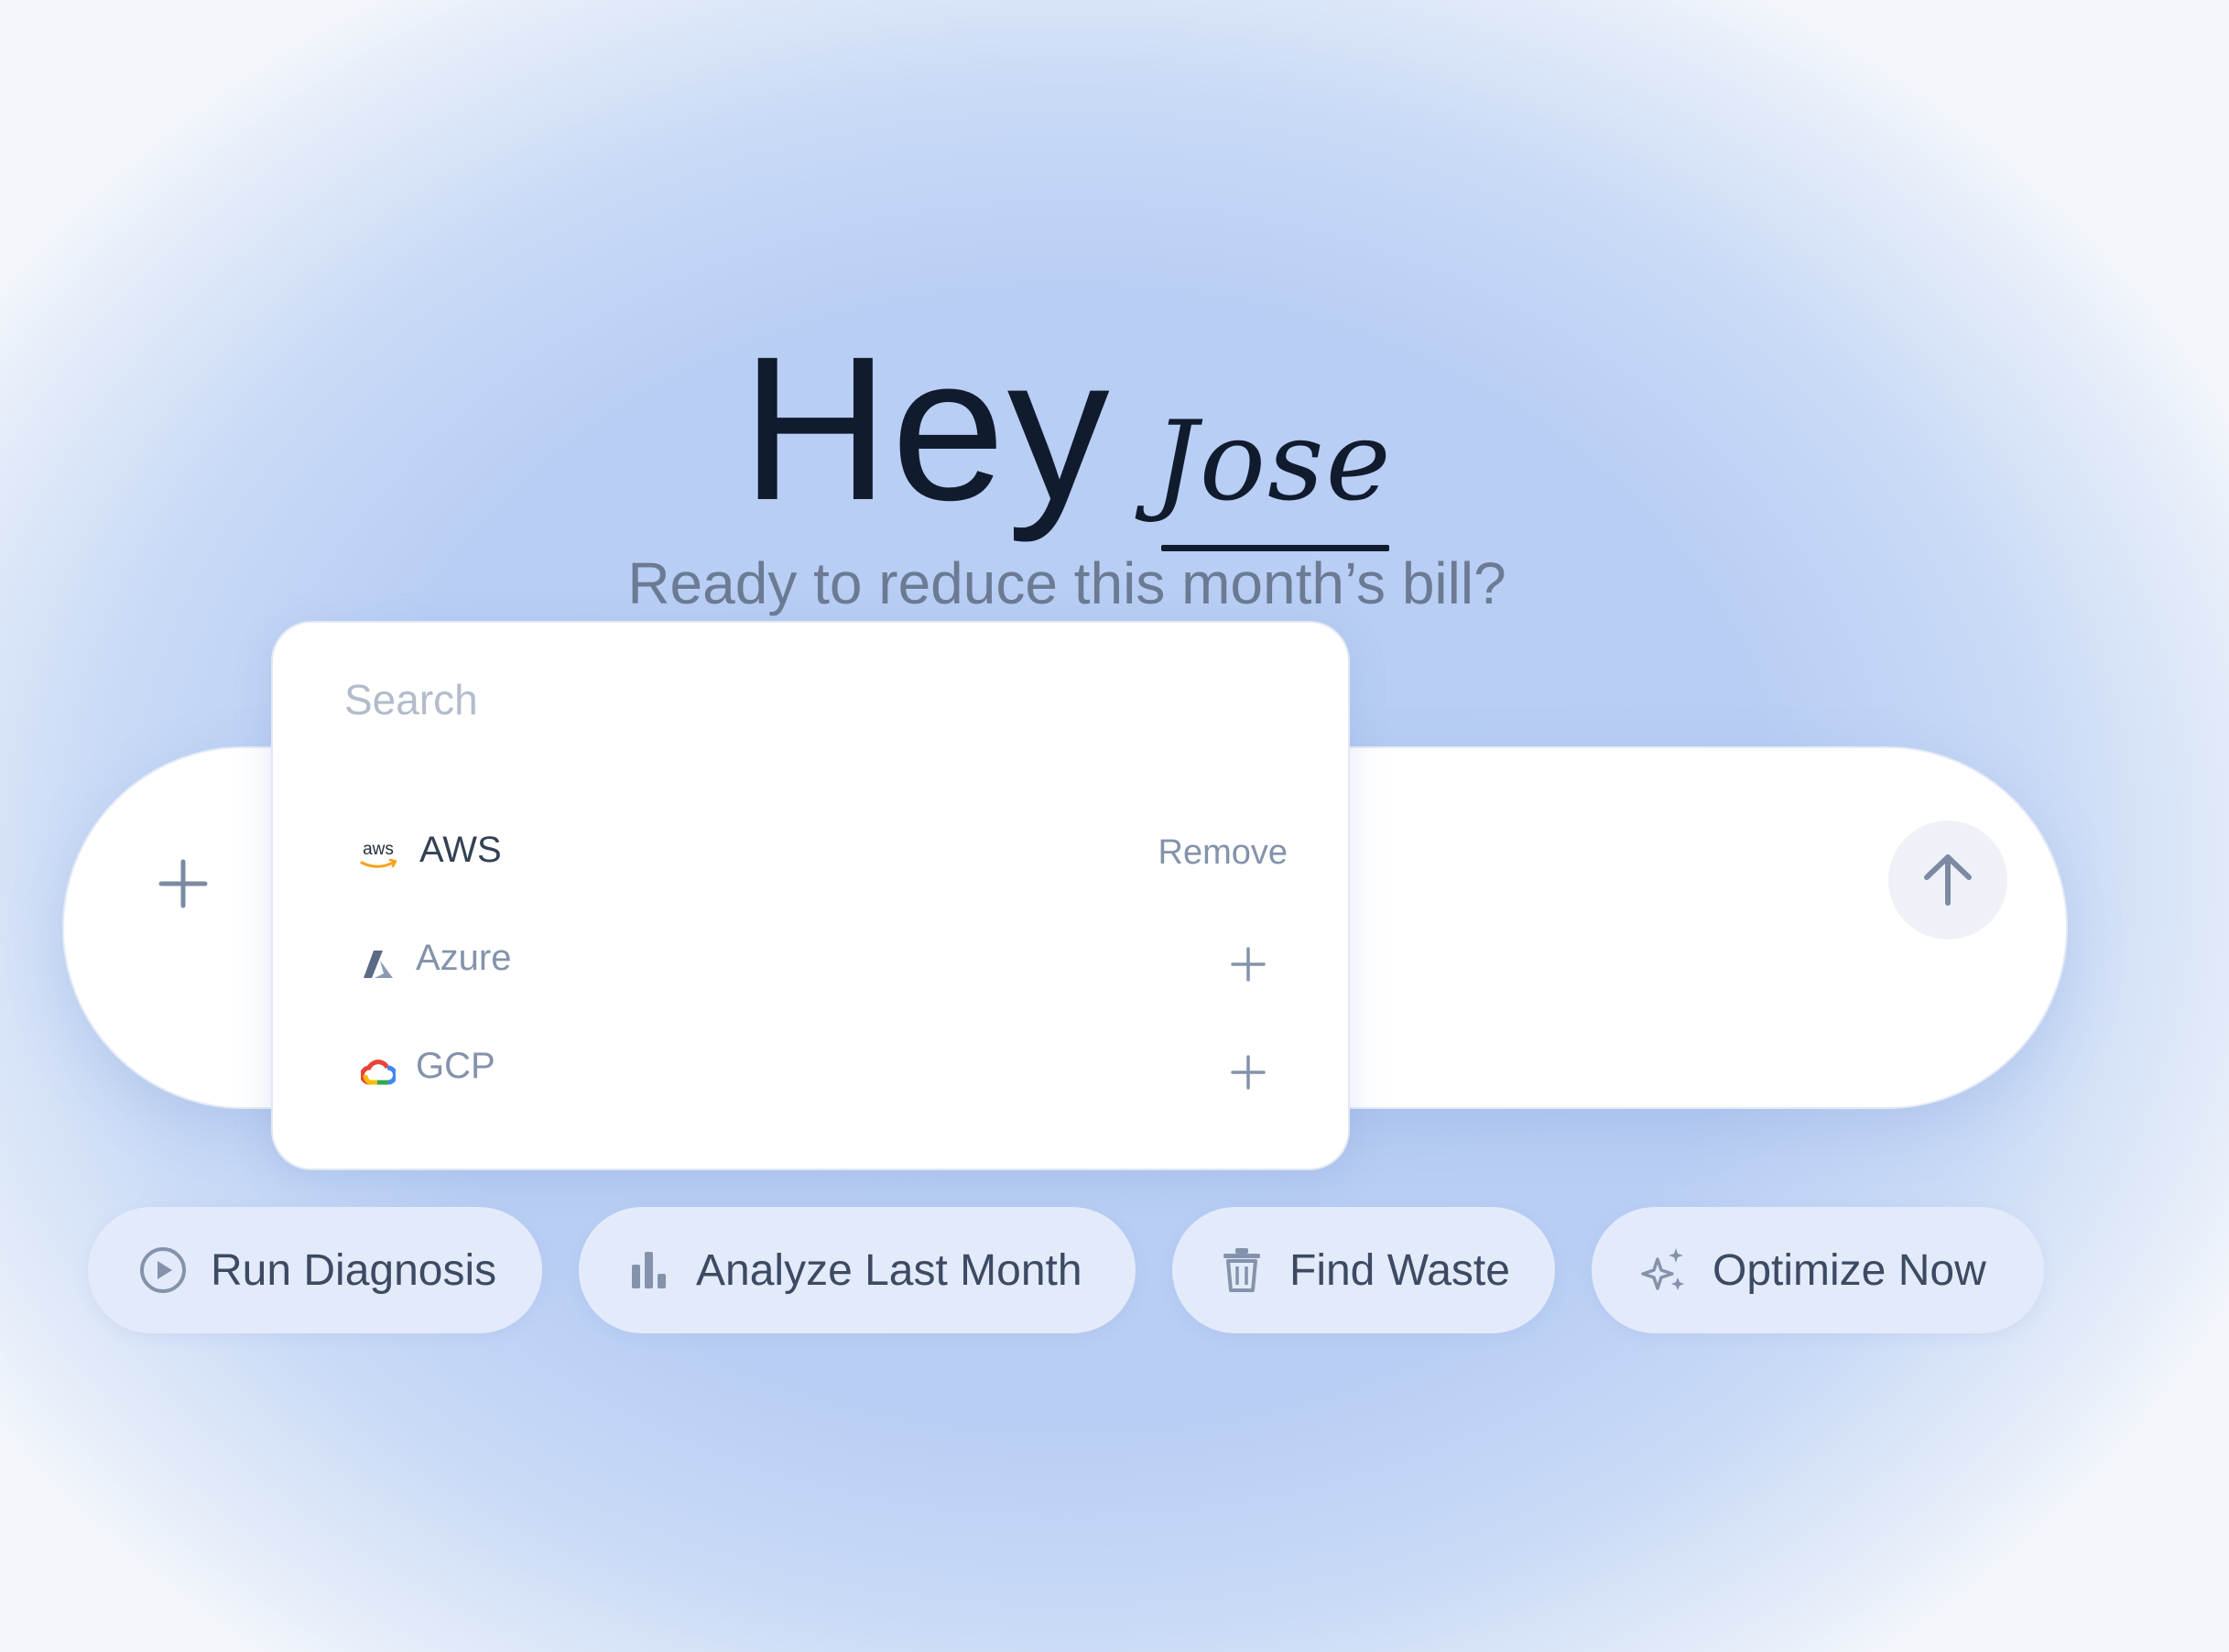  I want to click on provider-label-aws: AWS, so click(461, 850).